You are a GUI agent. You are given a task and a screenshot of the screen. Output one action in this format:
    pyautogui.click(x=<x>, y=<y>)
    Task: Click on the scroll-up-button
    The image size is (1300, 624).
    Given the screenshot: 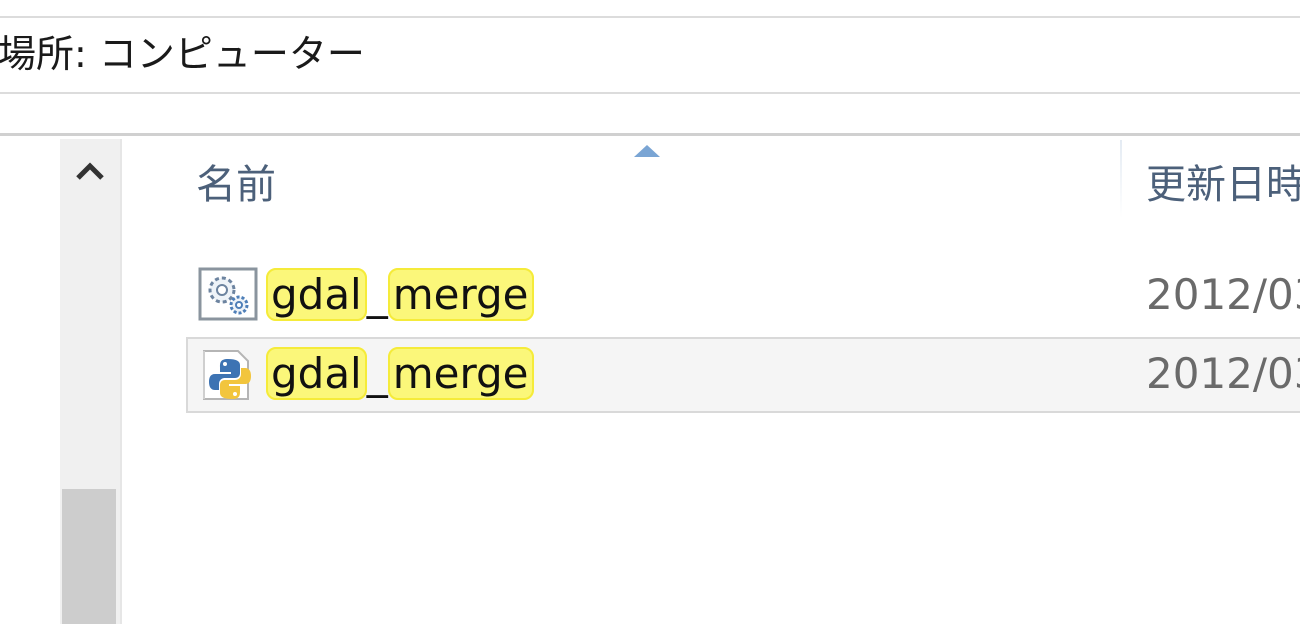 What is the action you would take?
    pyautogui.click(x=90, y=174)
    